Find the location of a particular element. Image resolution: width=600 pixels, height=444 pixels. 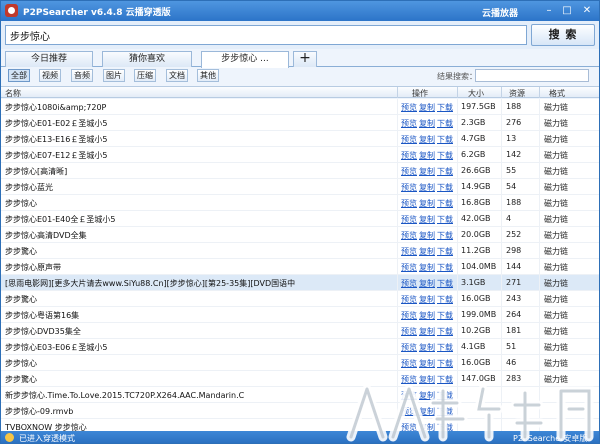

tab-guess-you-like: 猜你喜欢 is located at coordinates (147, 59).